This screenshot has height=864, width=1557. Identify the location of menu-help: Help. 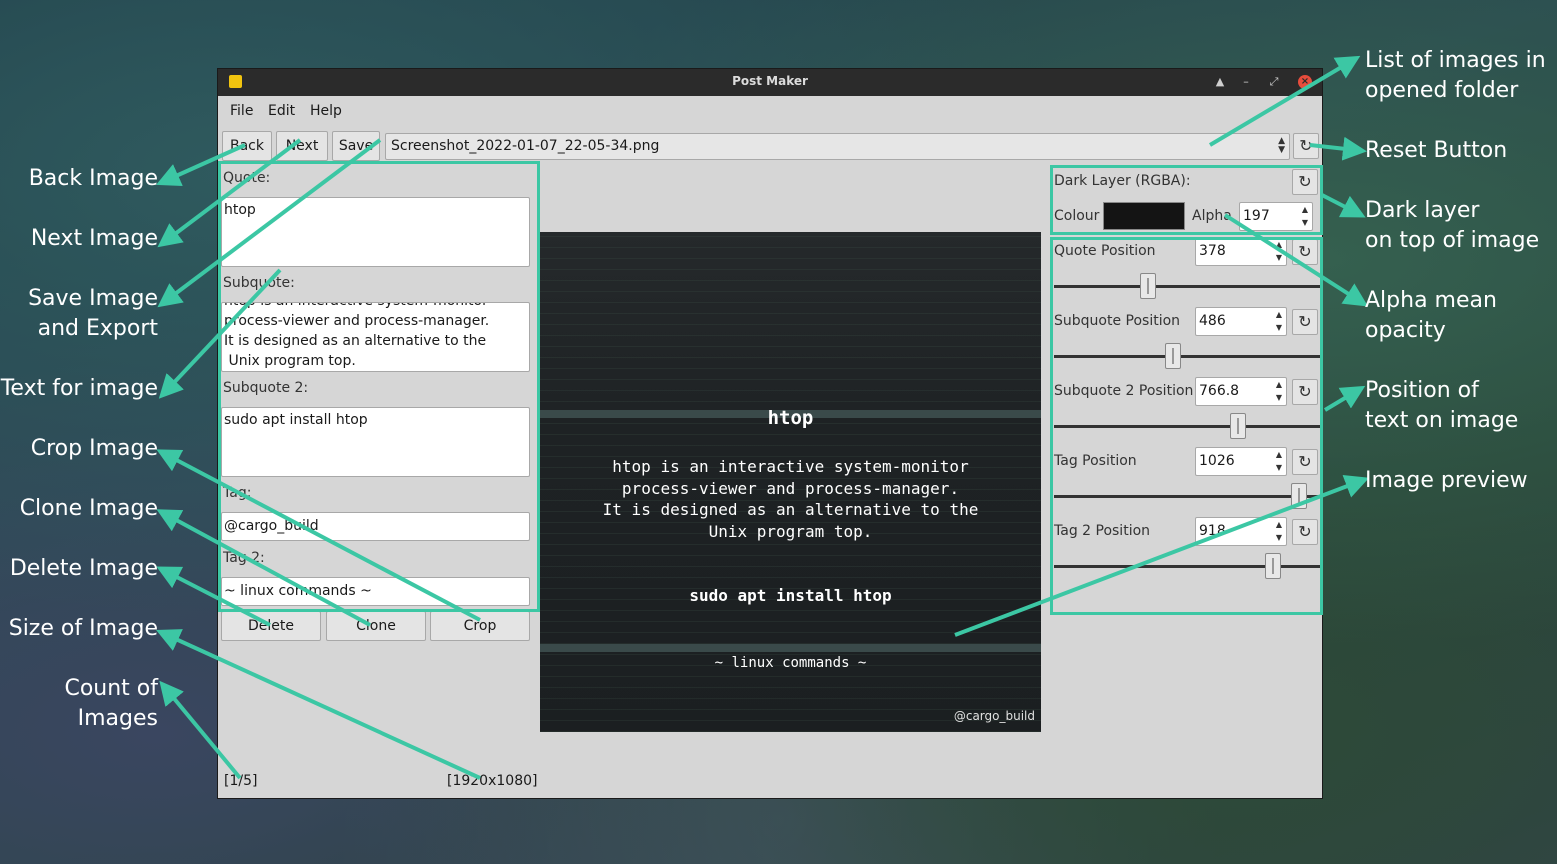
(326, 111).